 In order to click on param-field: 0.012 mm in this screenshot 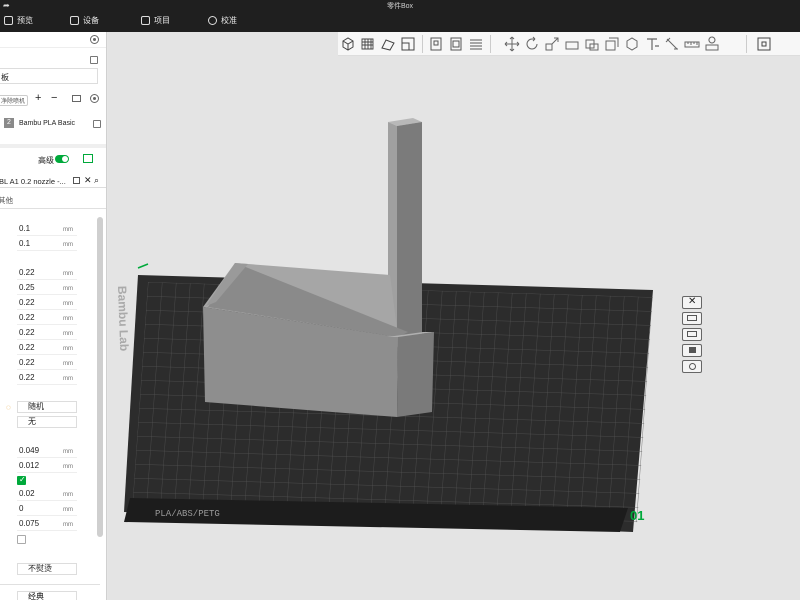, I will do `click(47, 467)`.